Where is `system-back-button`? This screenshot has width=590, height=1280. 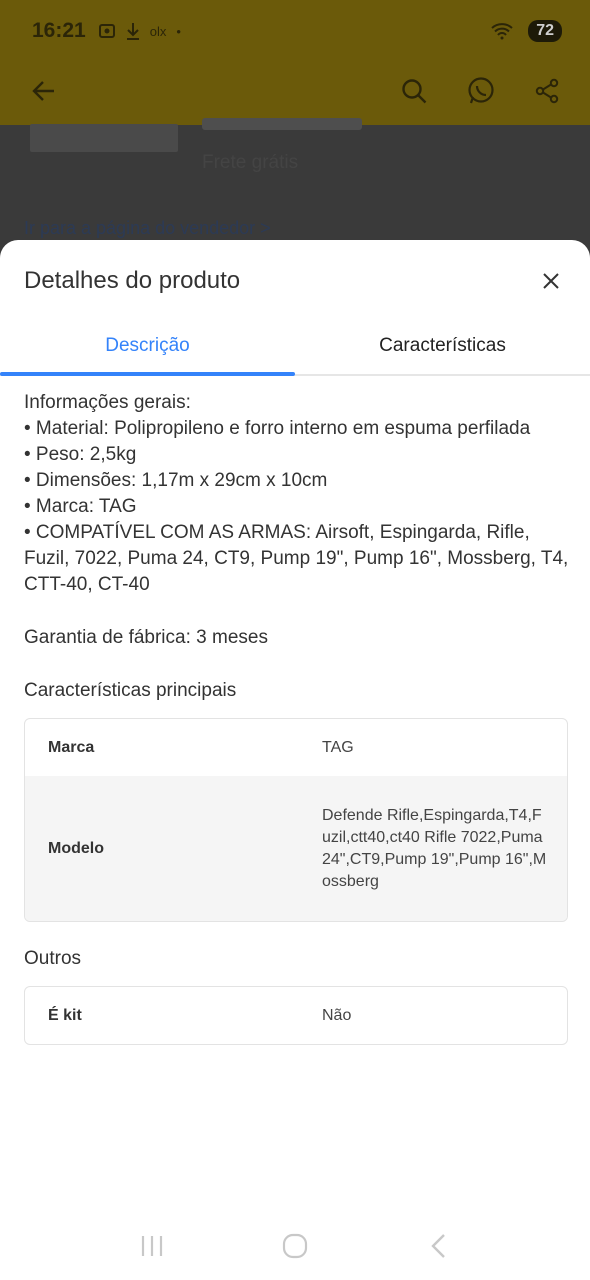 system-back-button is located at coordinates (438, 1246).